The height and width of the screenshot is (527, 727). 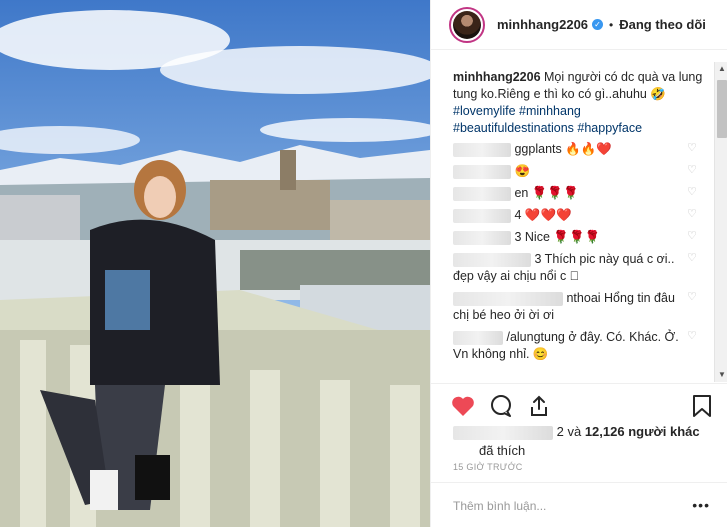 I want to click on header-username: minhhang2206, so click(x=542, y=24).